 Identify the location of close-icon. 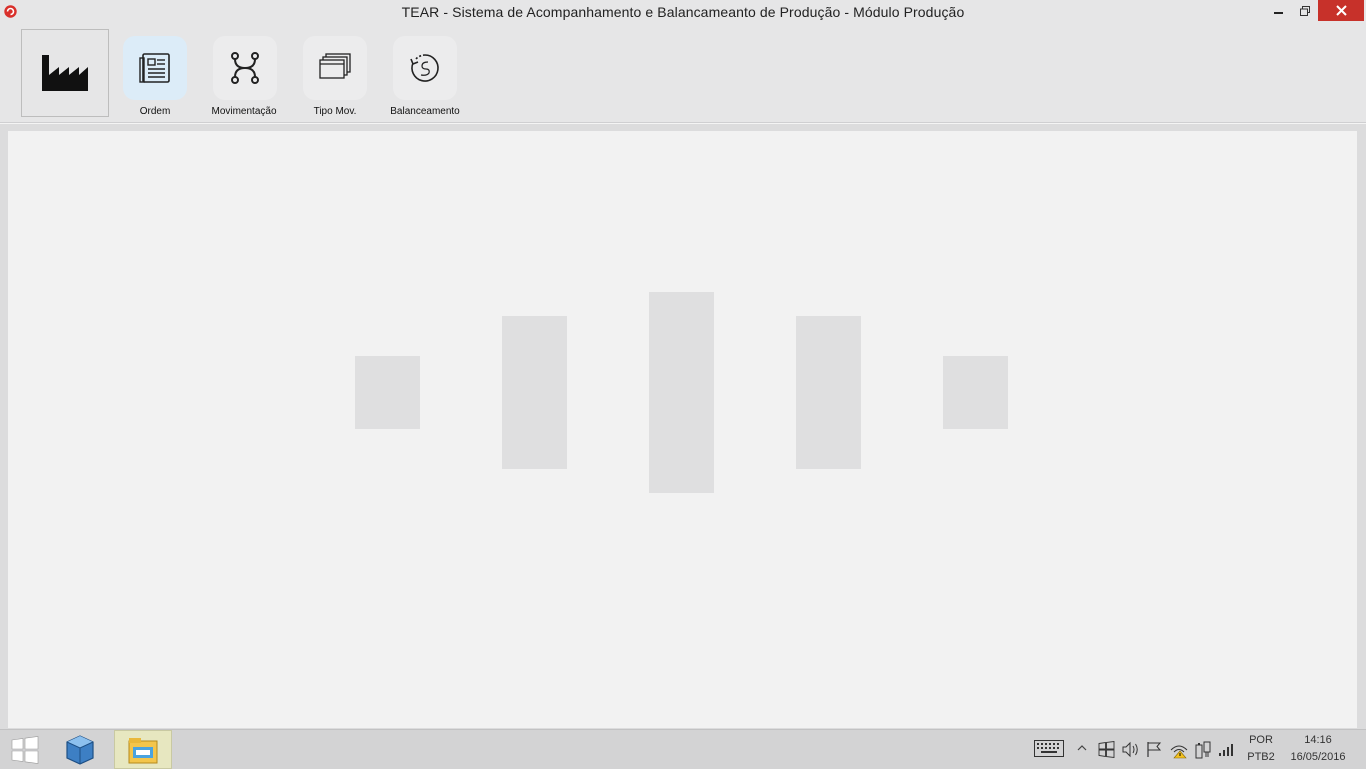
(1341, 10).